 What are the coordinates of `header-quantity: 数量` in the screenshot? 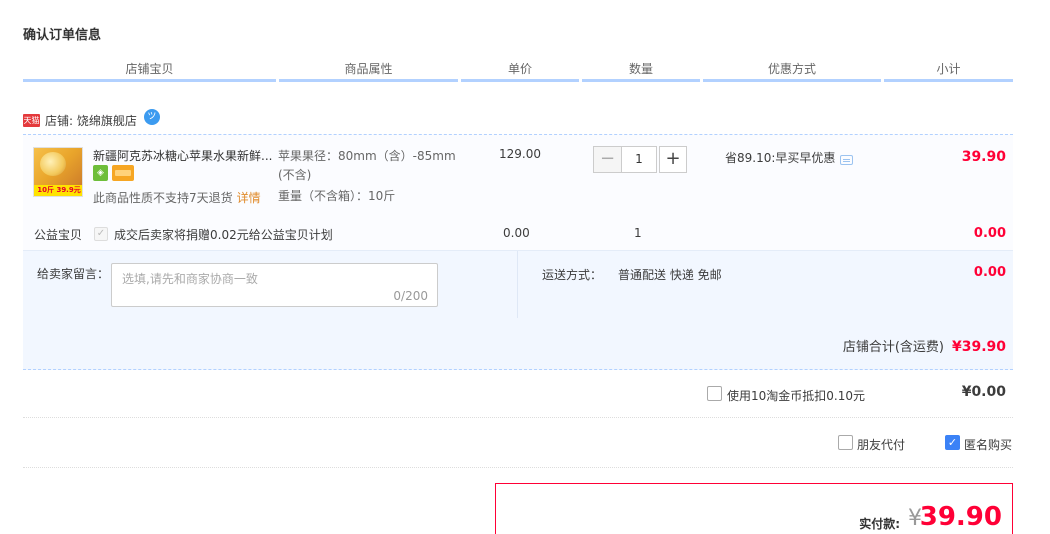 It's located at (641, 71).